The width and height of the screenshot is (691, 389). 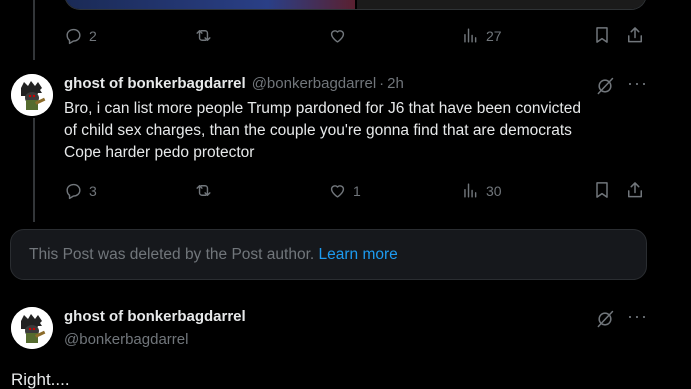 What do you see at coordinates (357, 190) in the screenshot?
I see `like-count: 1` at bounding box center [357, 190].